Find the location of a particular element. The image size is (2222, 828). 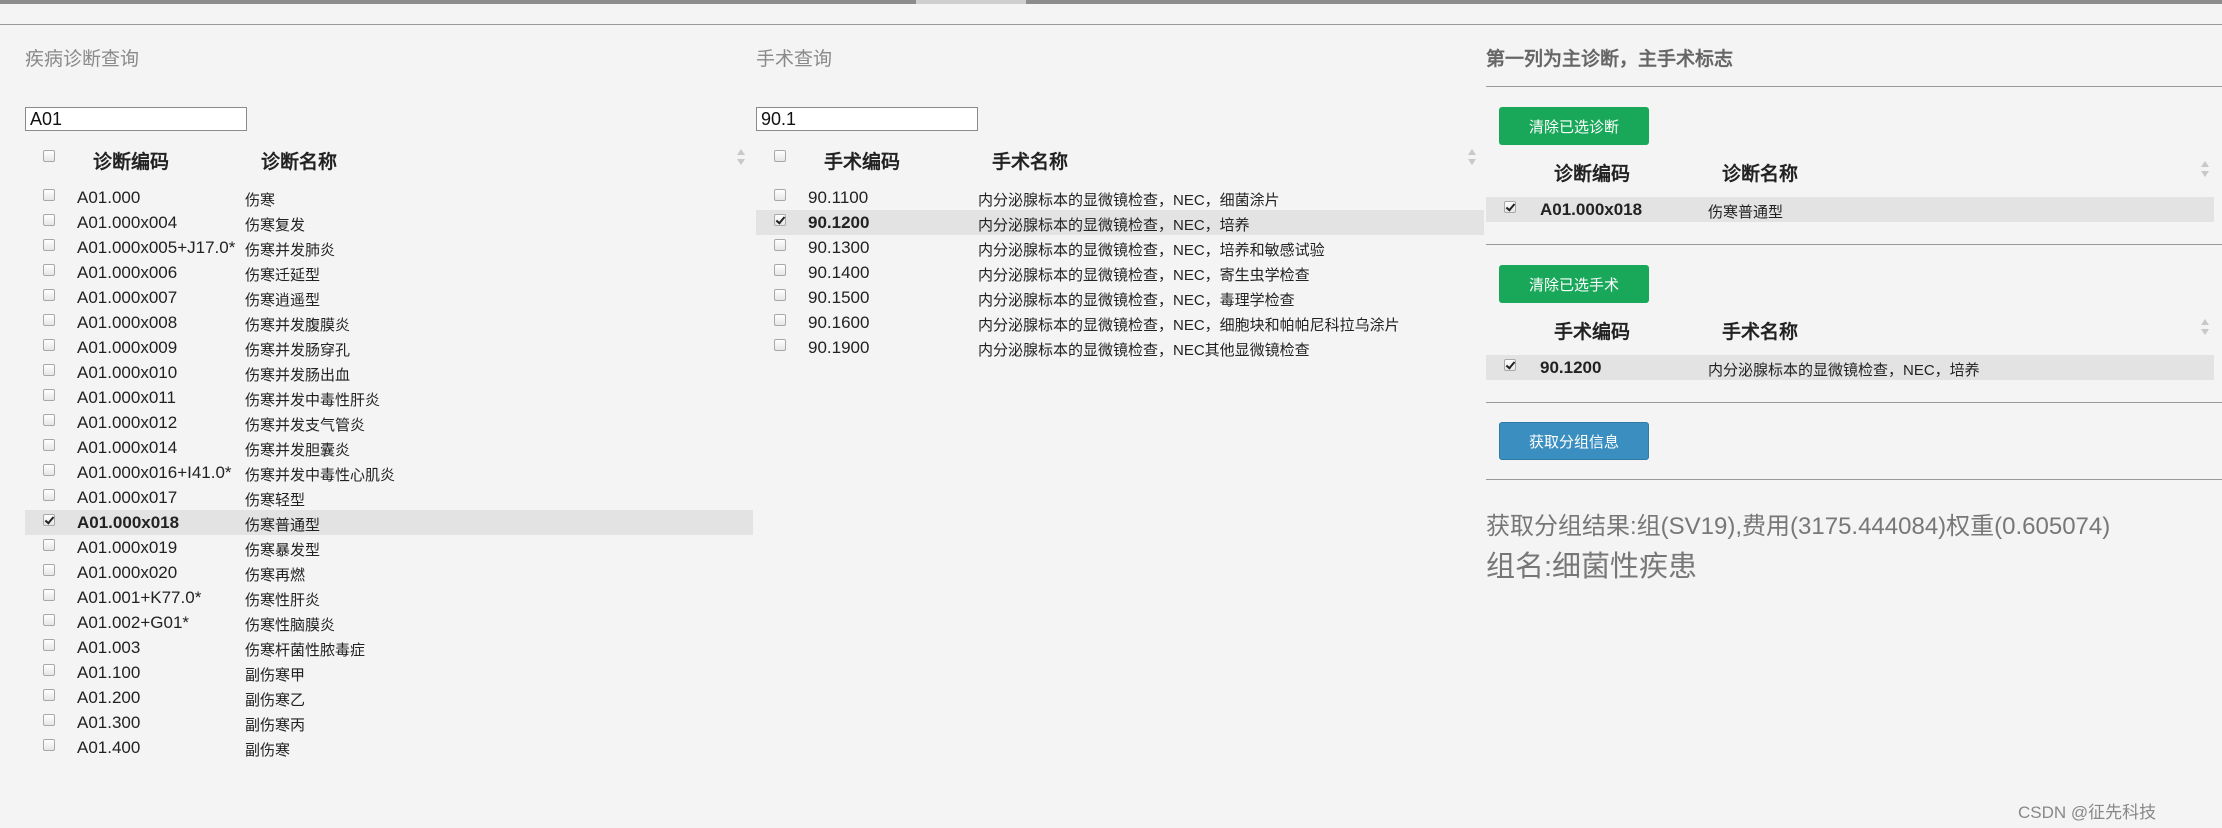

surgery-name-cell: 内分泌腺标本的显微镜检查，NEC，毒理学检查 is located at coordinates (1136, 300).